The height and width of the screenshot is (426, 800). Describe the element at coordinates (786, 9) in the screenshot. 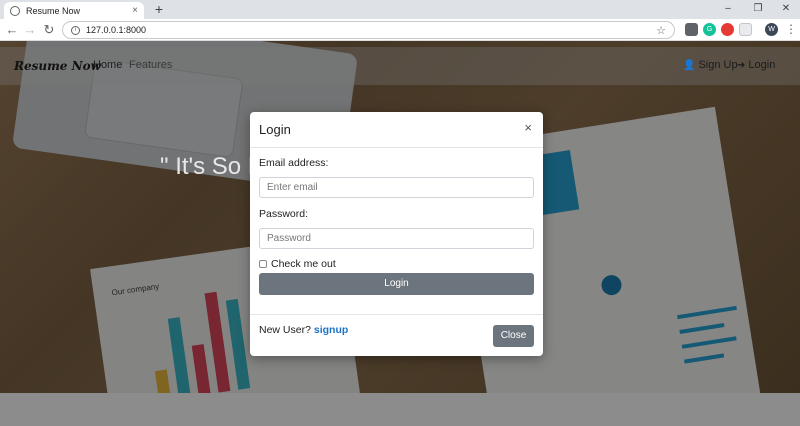

I see `close-window-button: ✕` at that location.